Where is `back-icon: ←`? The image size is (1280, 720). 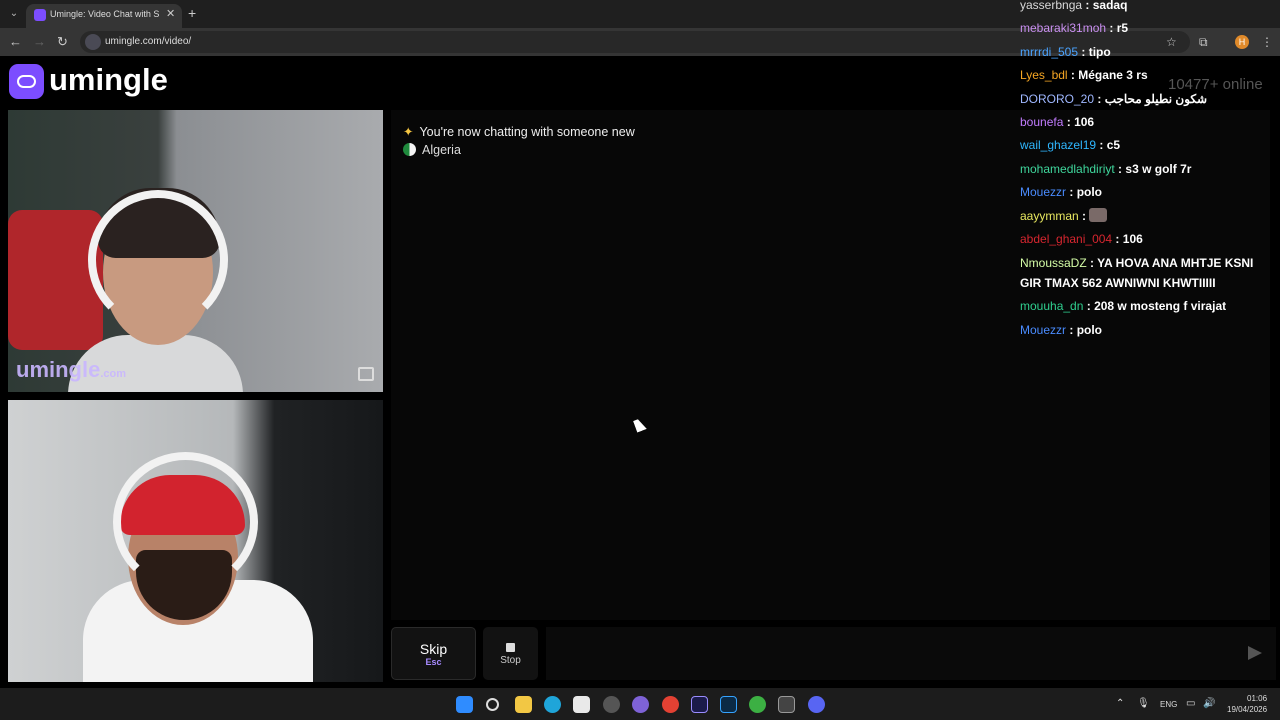
back-icon: ← is located at coordinates (15, 41).